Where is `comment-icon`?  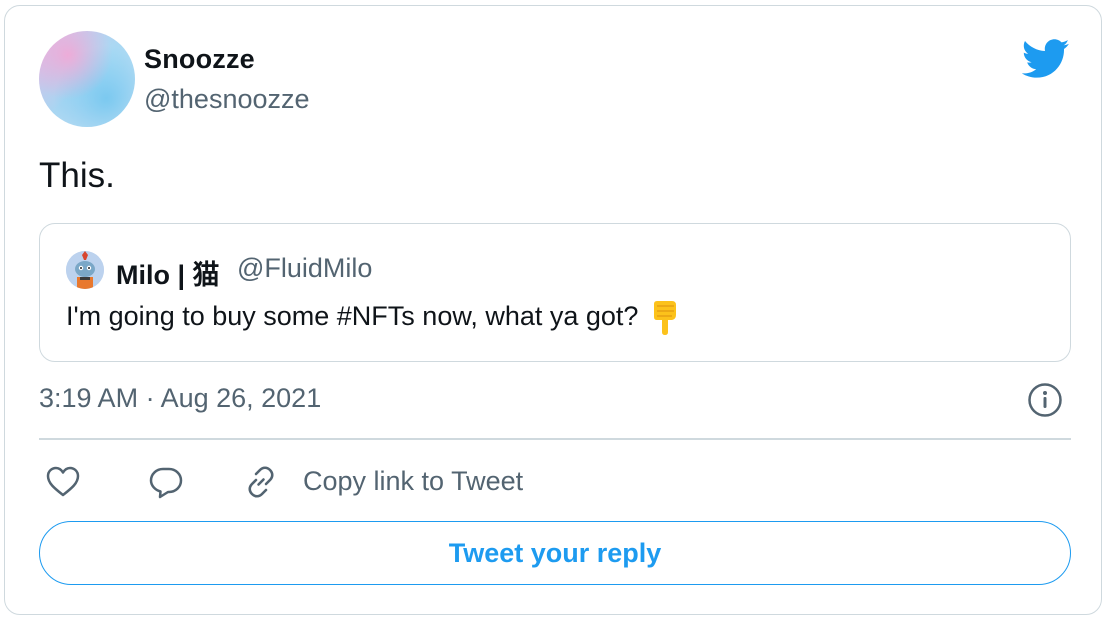 comment-icon is located at coordinates (166, 482).